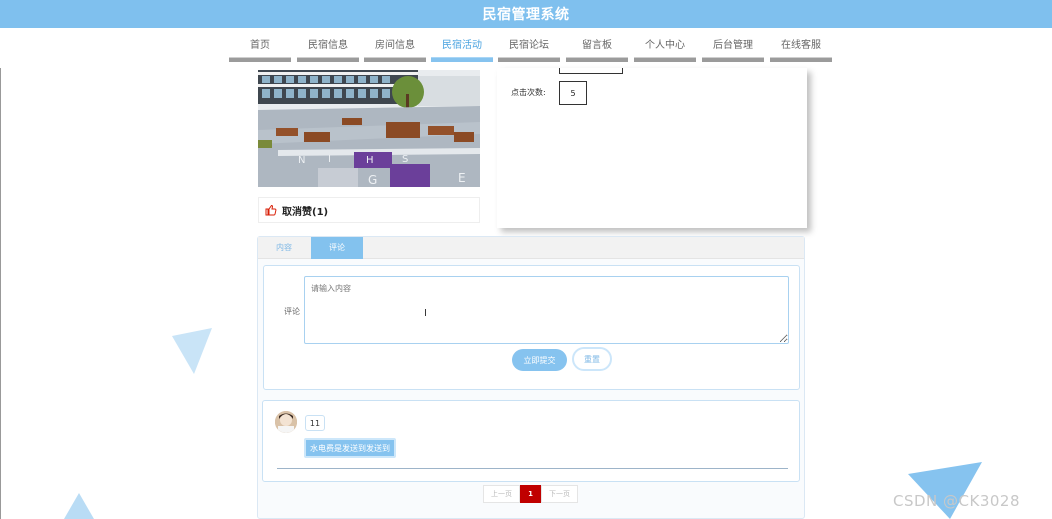  I want to click on comment-text: 水电费是发送到发送到, so click(350, 448).